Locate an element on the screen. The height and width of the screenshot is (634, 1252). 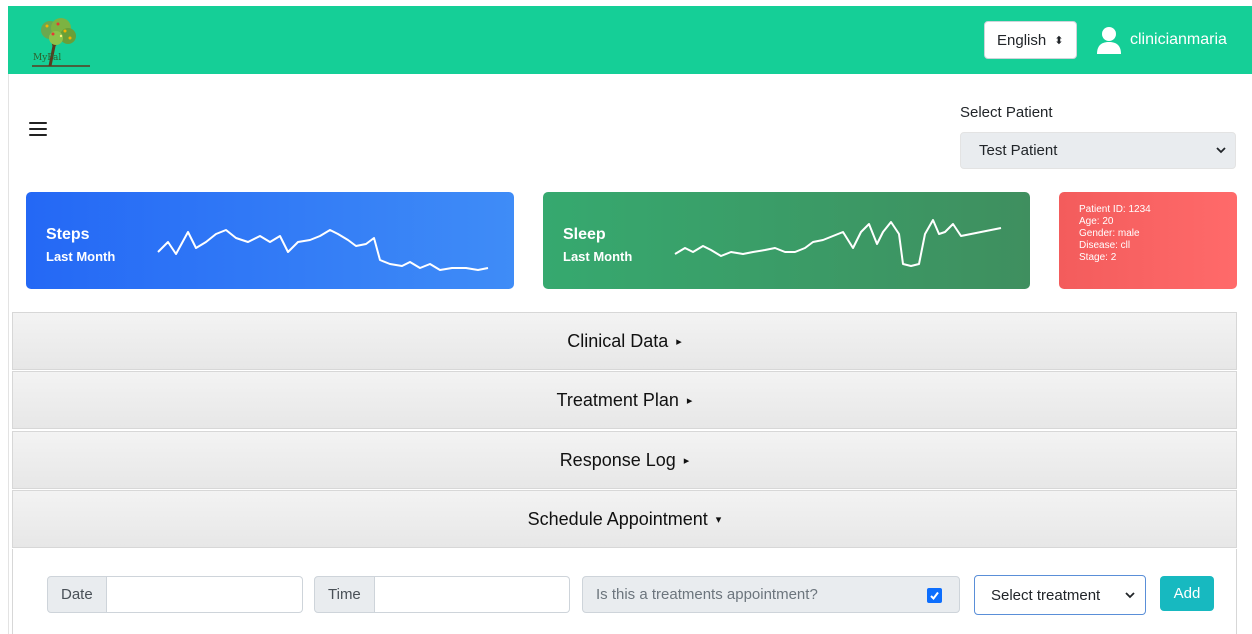
treatment-checkbox is located at coordinates (934, 595).